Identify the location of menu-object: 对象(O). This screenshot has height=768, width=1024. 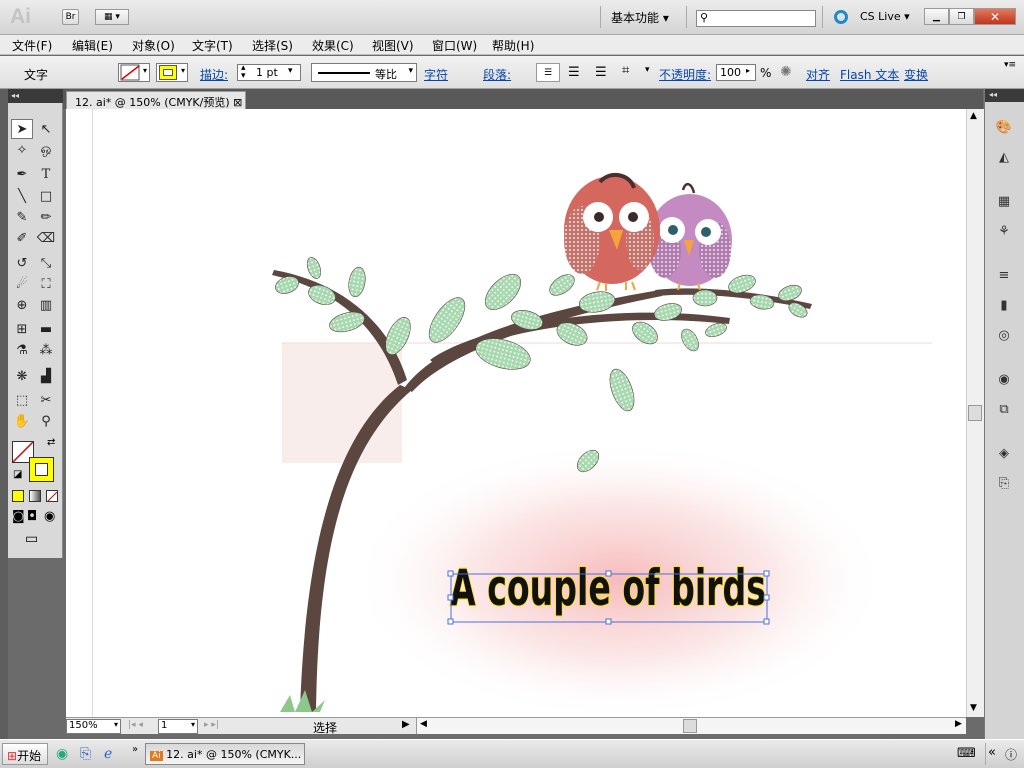
(153, 45).